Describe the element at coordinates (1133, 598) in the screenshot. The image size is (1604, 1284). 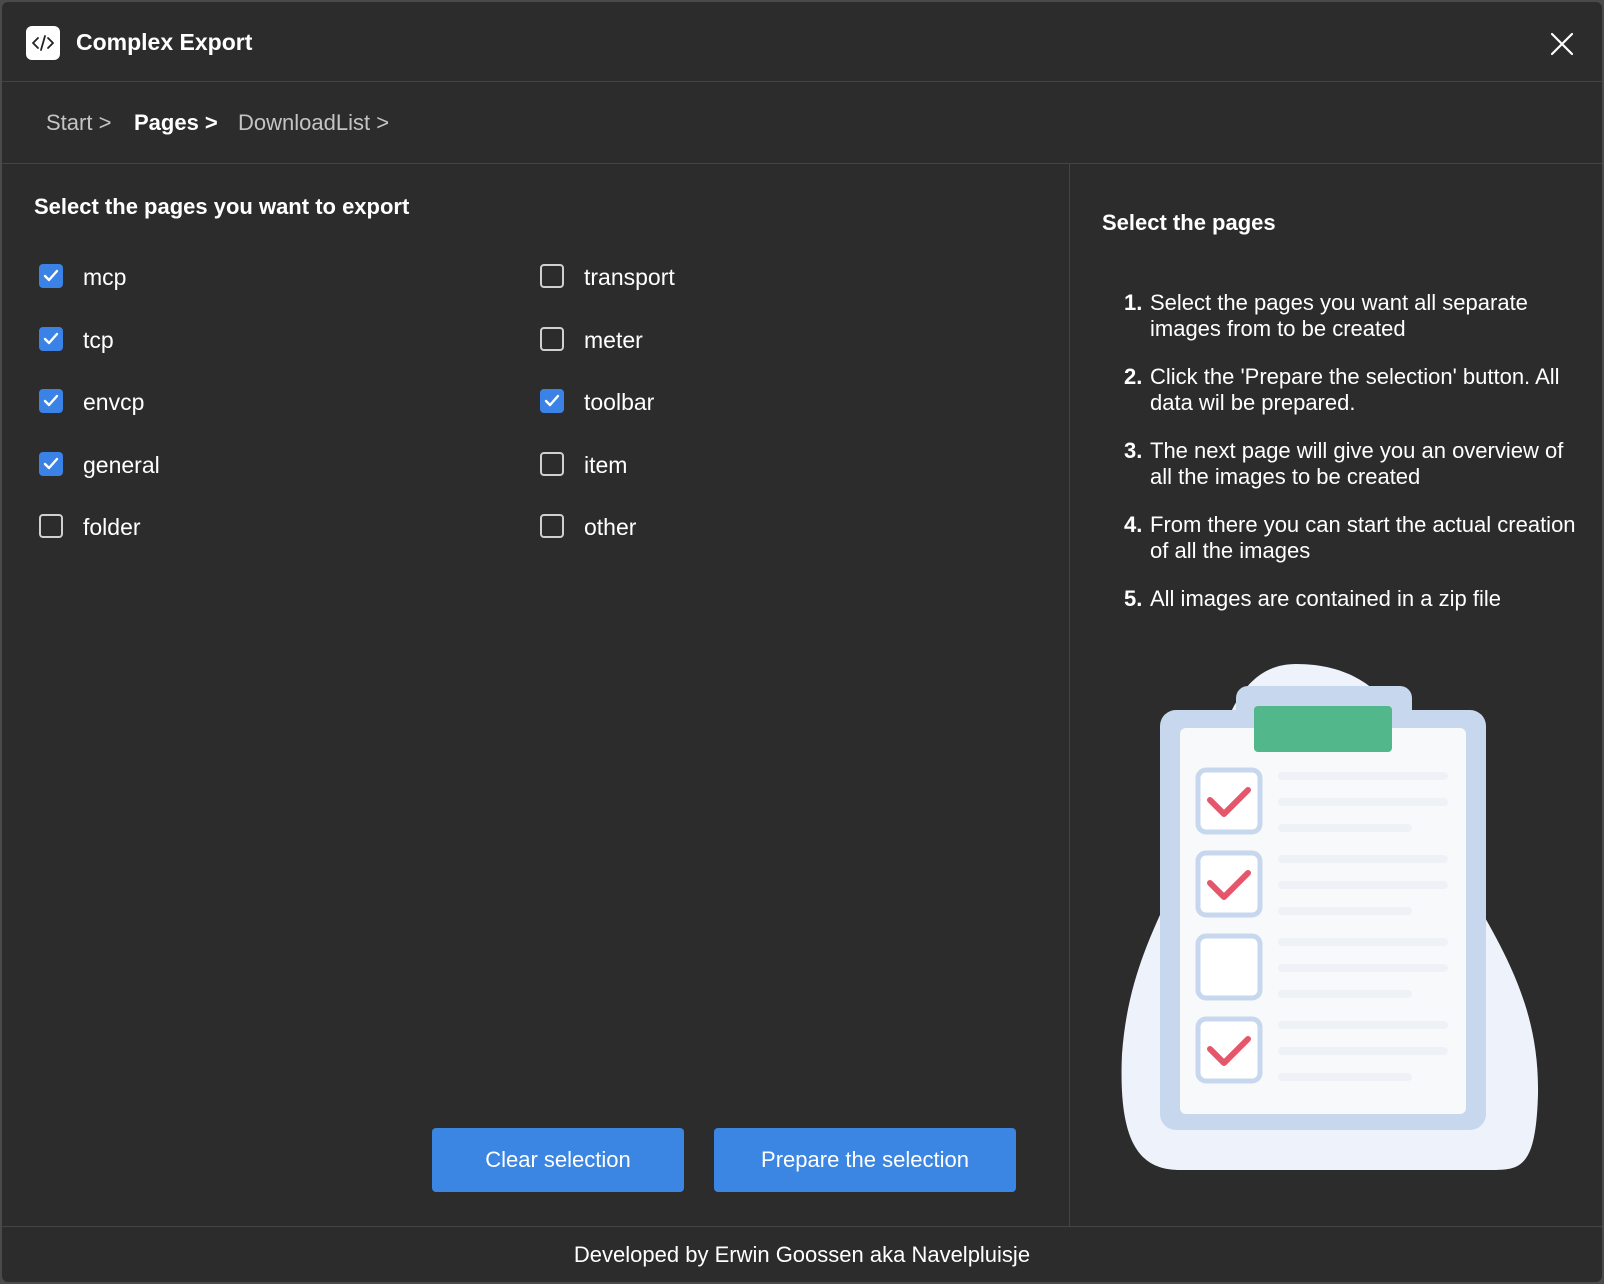
I see `step-number: 5.` at that location.